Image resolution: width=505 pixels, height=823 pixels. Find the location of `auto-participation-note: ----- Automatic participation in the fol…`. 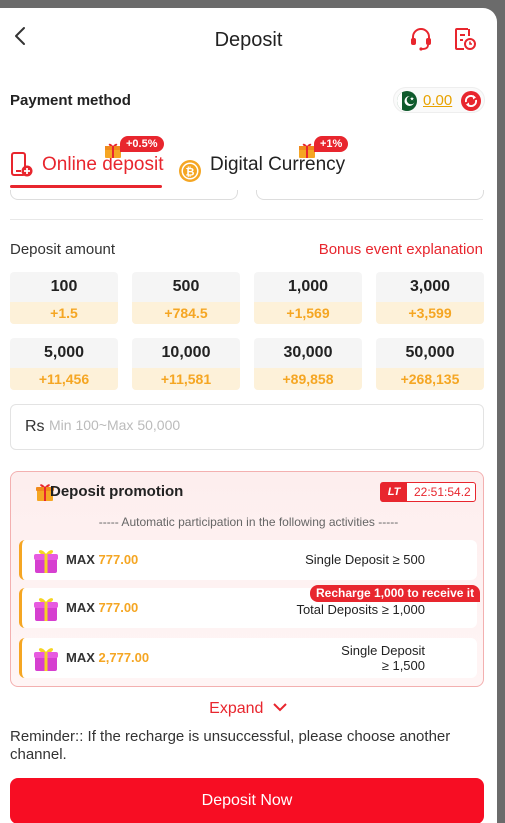

auto-participation-note: ----- Automatic participation in the fol… is located at coordinates (248, 522).